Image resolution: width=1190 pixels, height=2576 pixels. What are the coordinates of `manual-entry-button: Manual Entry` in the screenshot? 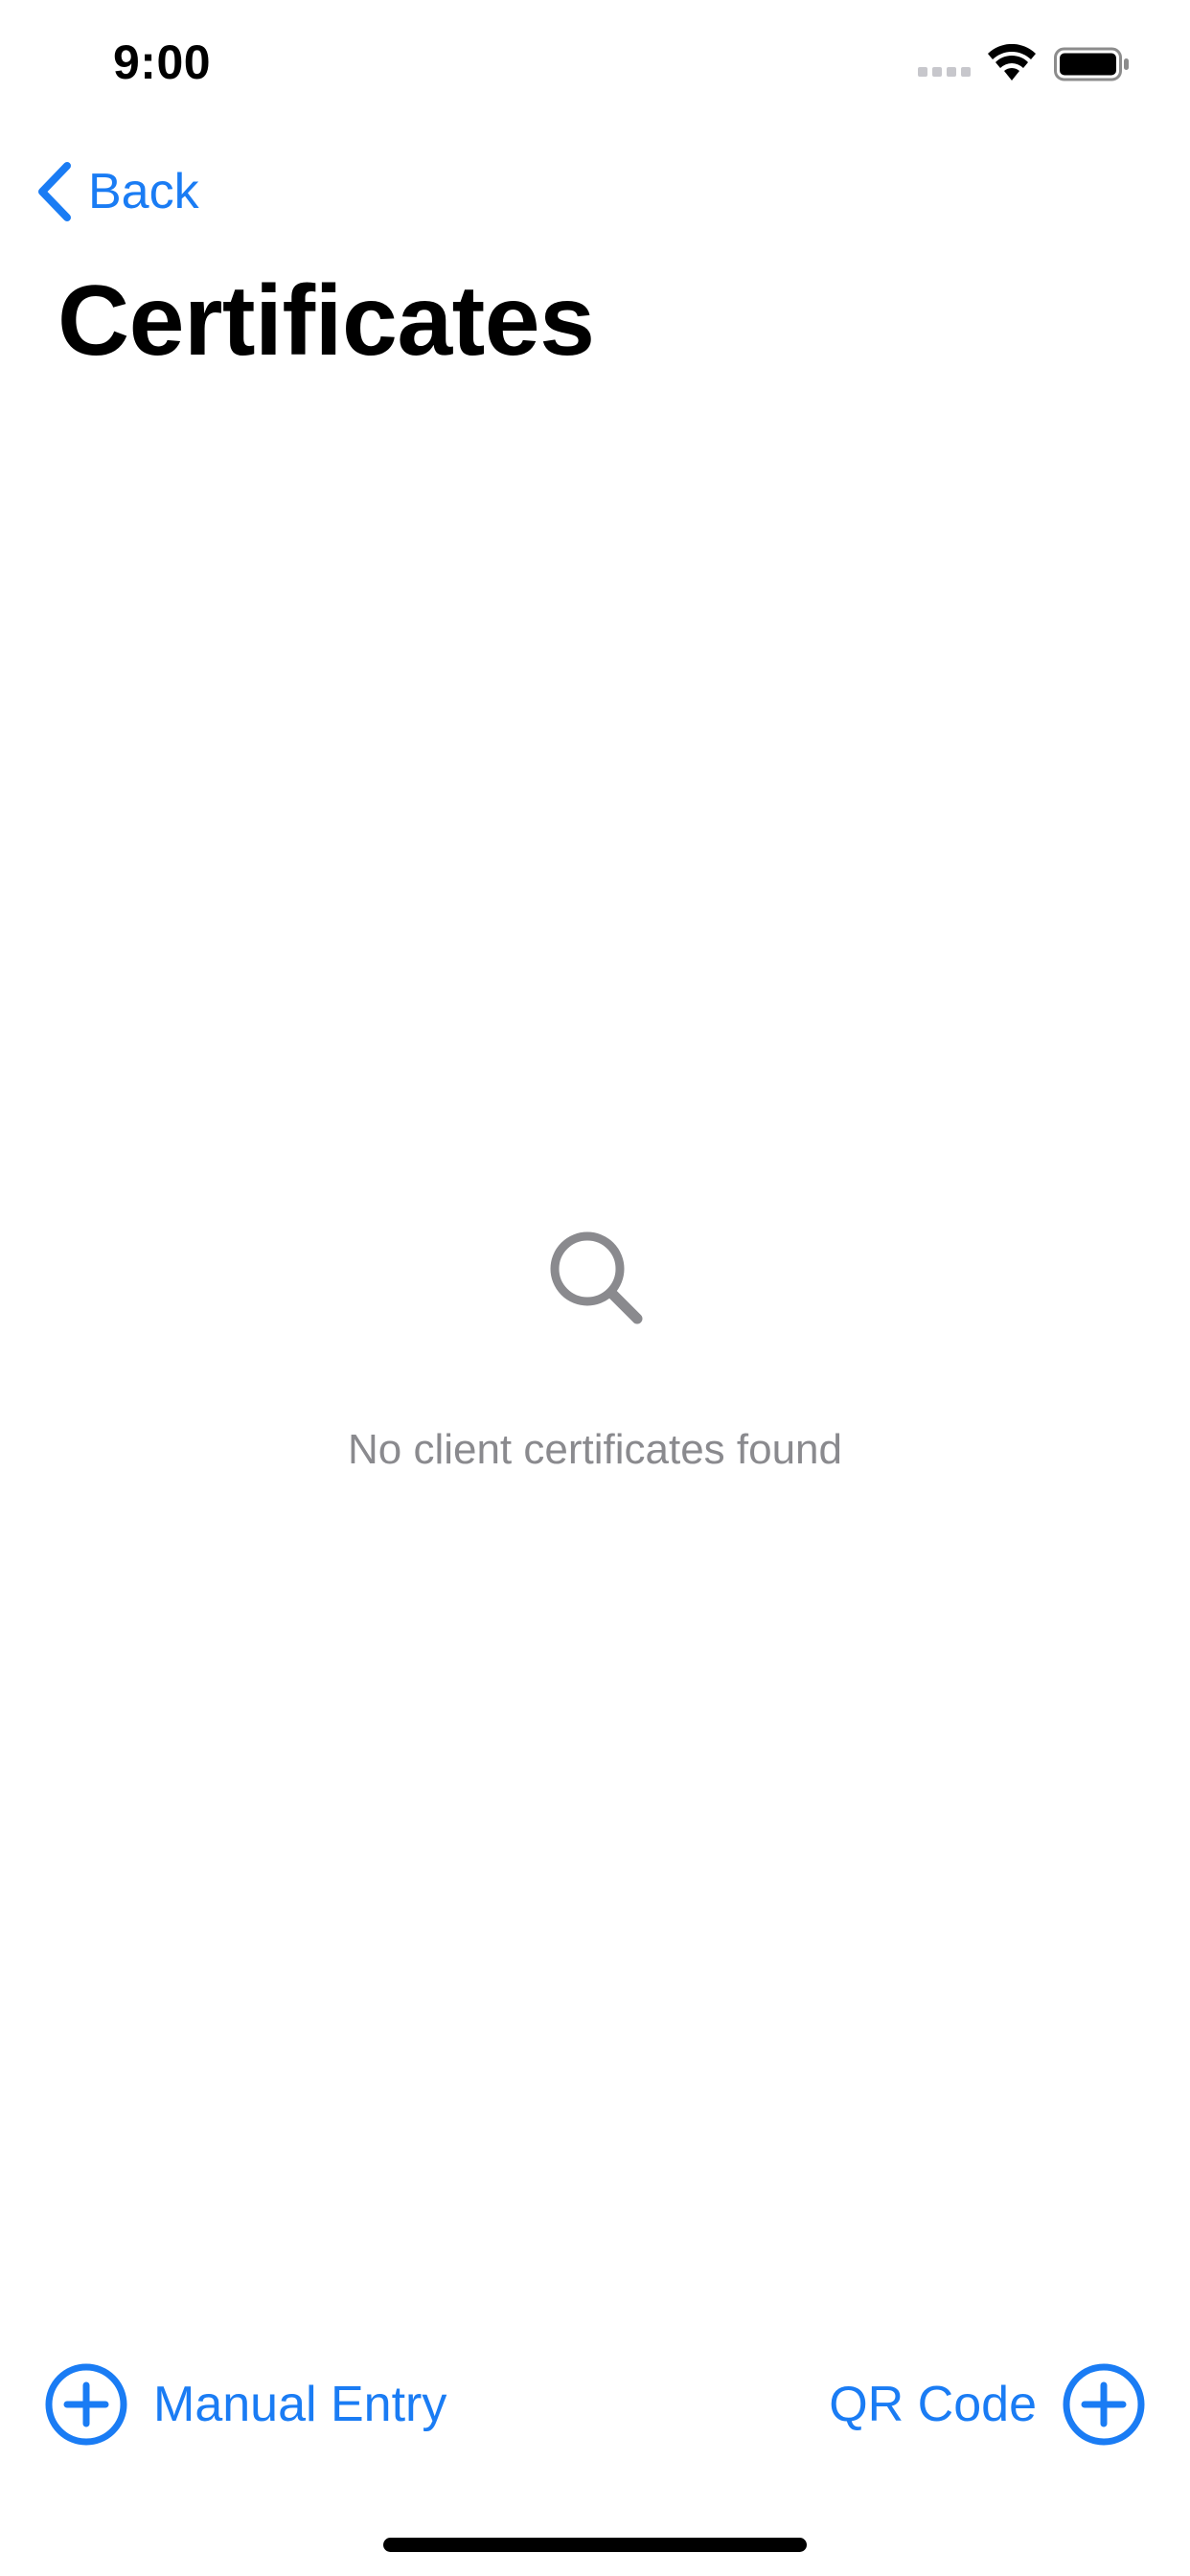 It's located at (245, 2404).